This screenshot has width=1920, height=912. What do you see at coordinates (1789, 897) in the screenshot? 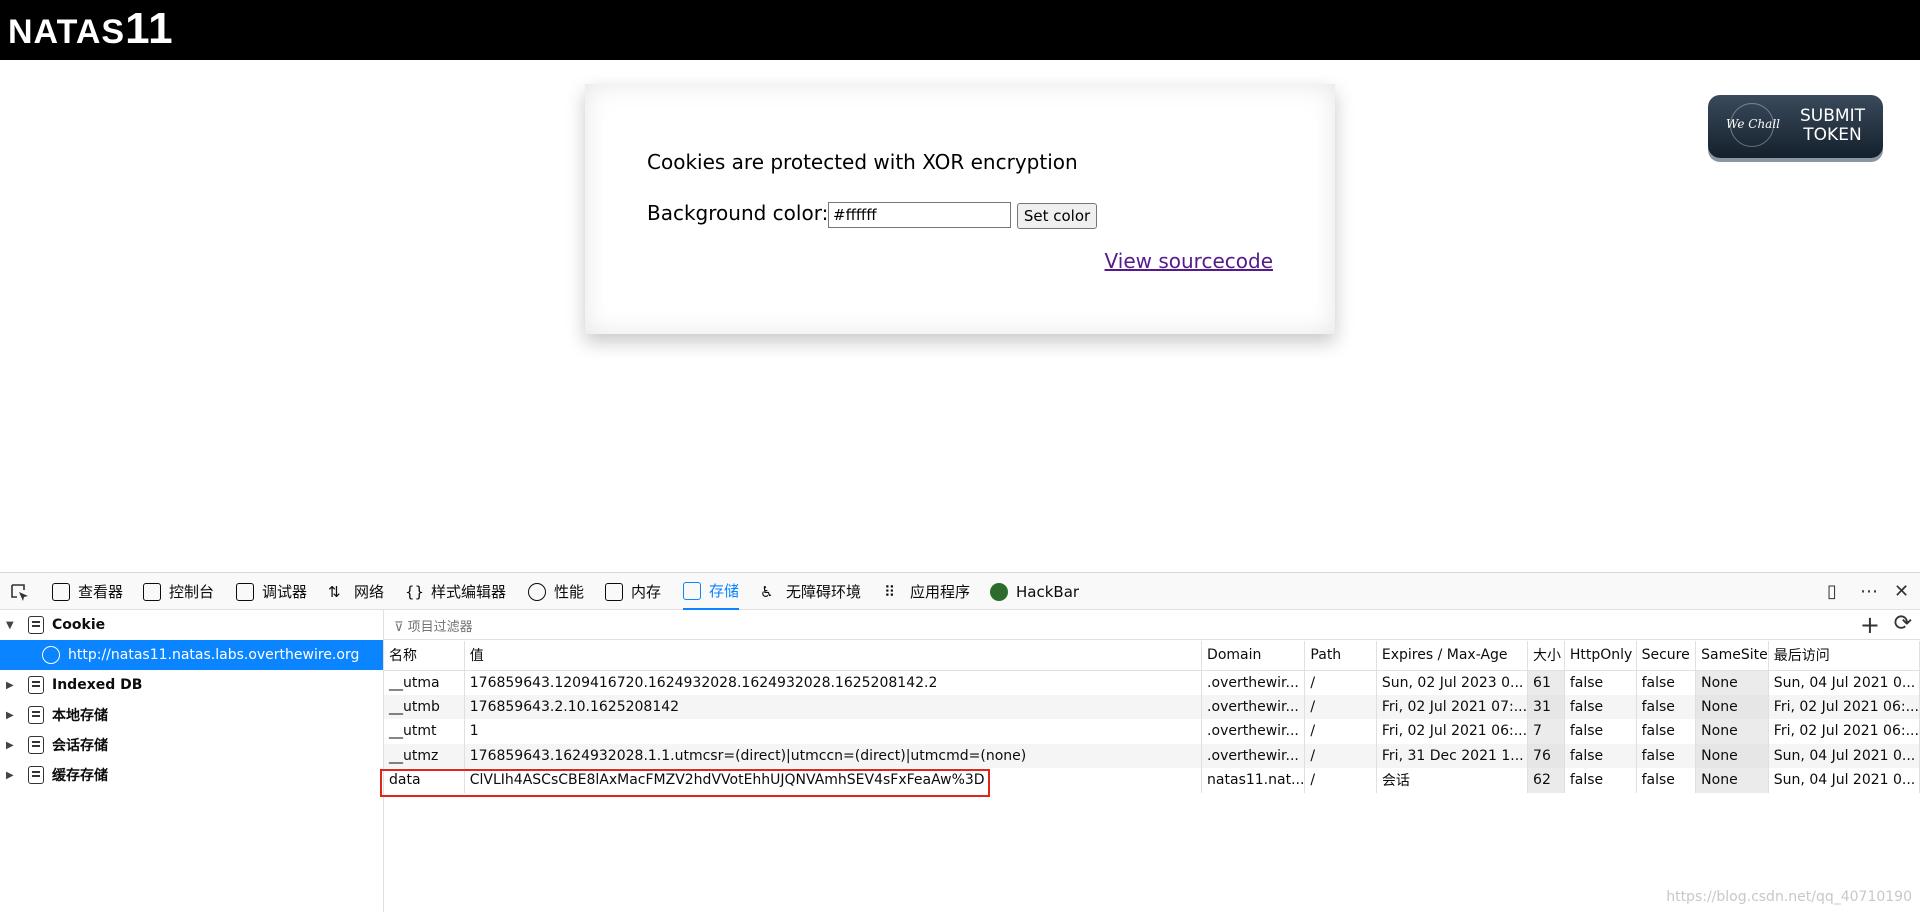
I see `watermark: https://blog.csdn.net/qq_40710190` at bounding box center [1789, 897].